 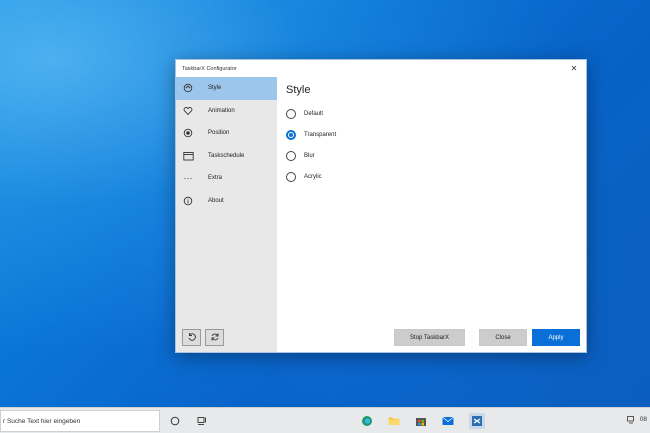 I want to click on sidebar-item-label: About, so click(x=216, y=200).